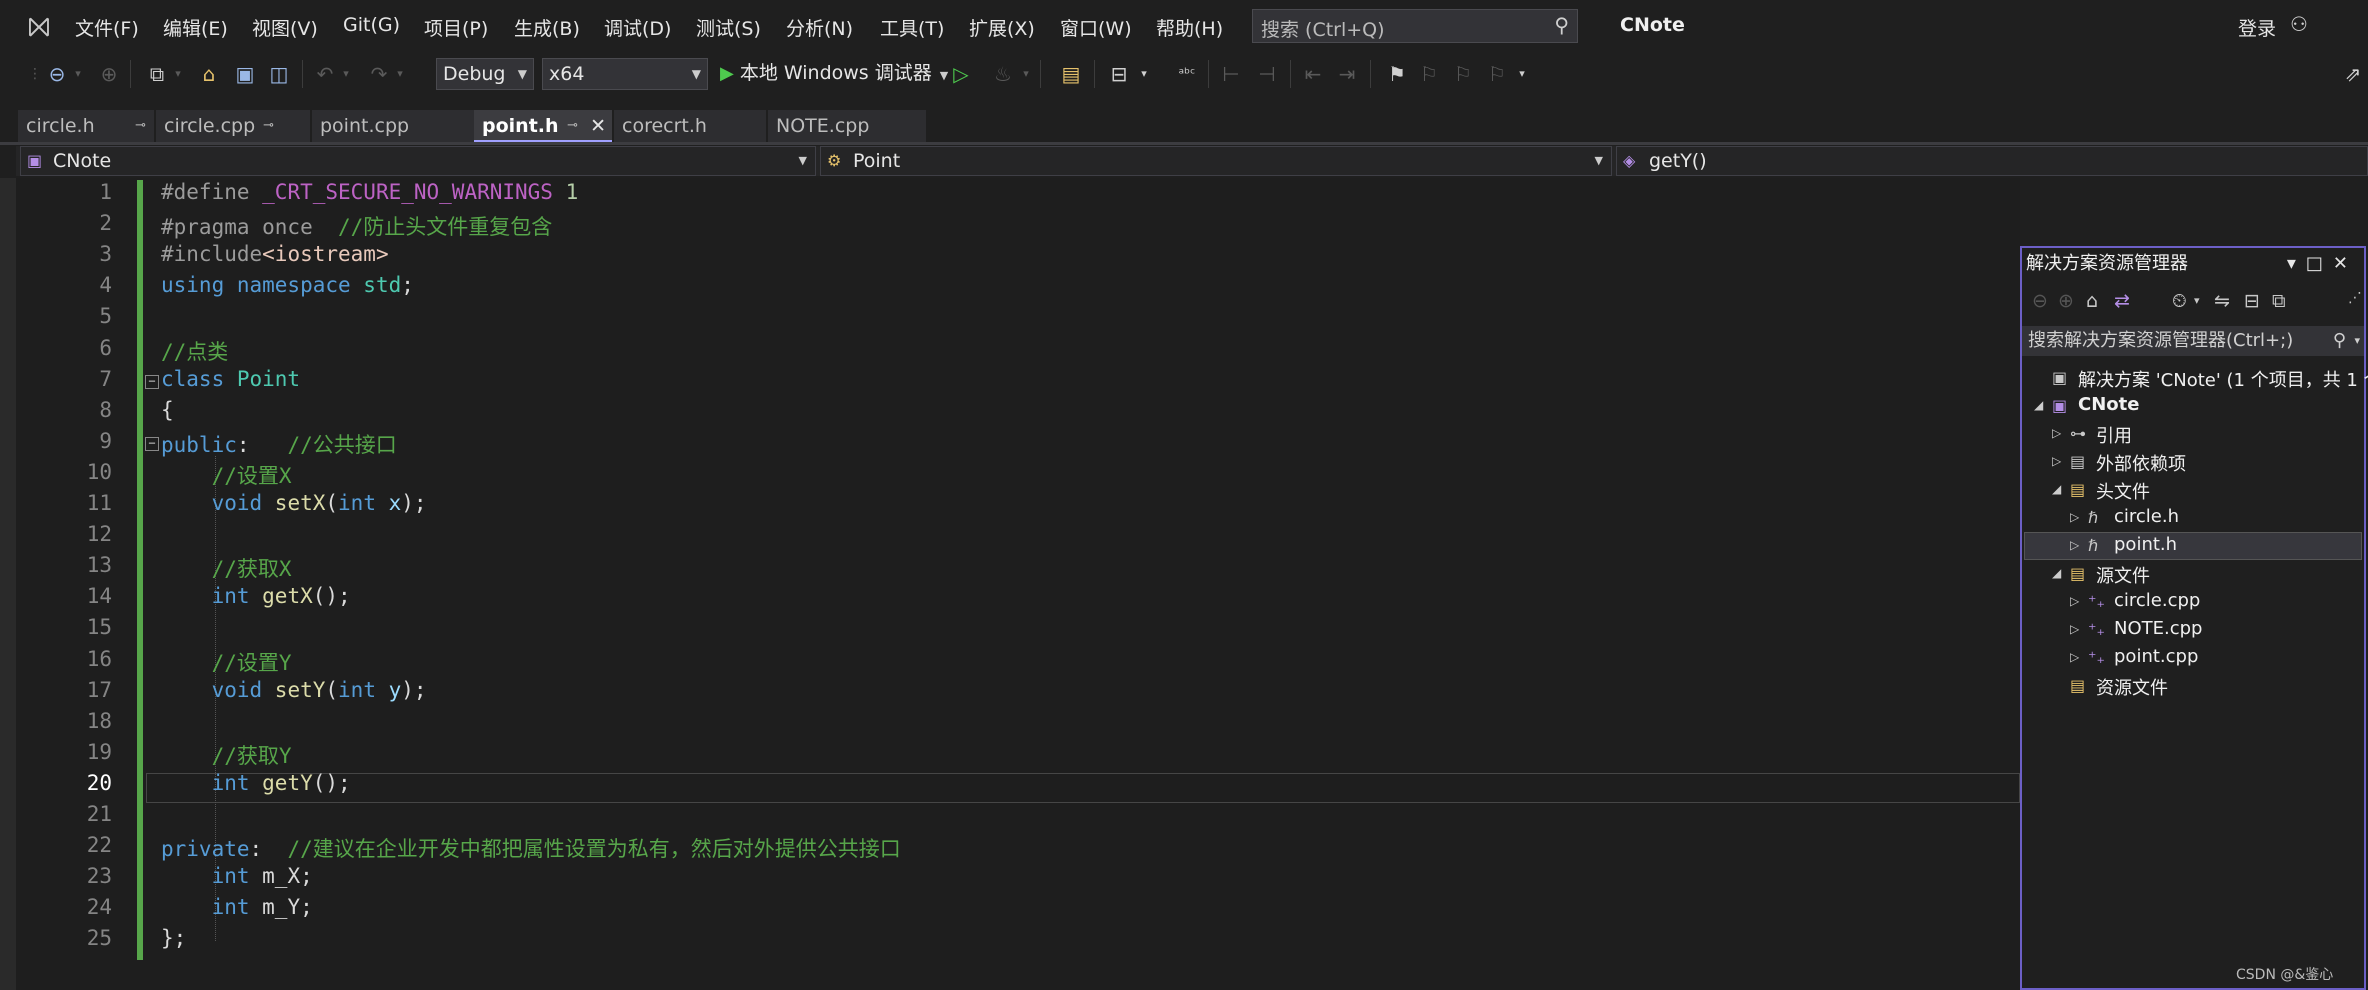 This screenshot has height=990, width=2368. I want to click on redo-dropdown-icon: ▾, so click(400, 74).